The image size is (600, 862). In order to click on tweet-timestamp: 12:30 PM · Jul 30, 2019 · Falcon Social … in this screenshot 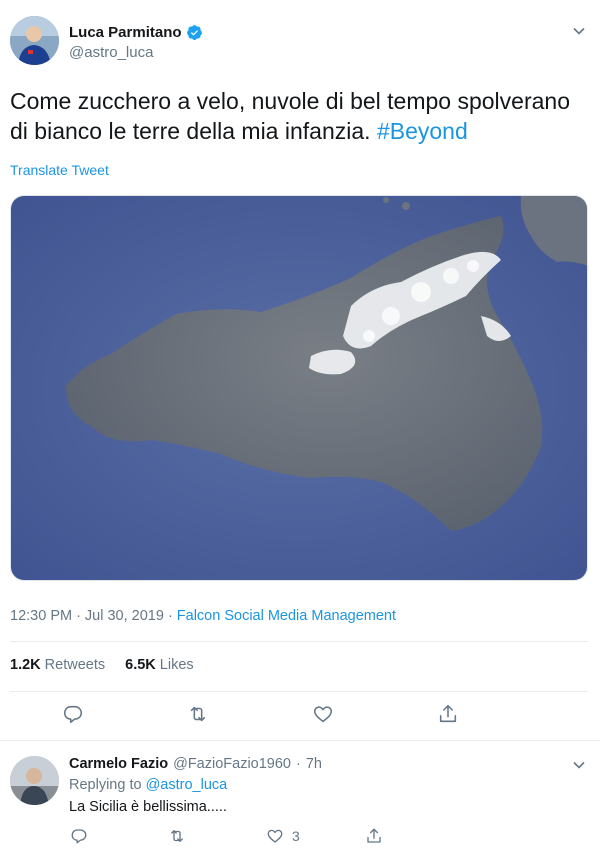, I will do `click(203, 616)`.